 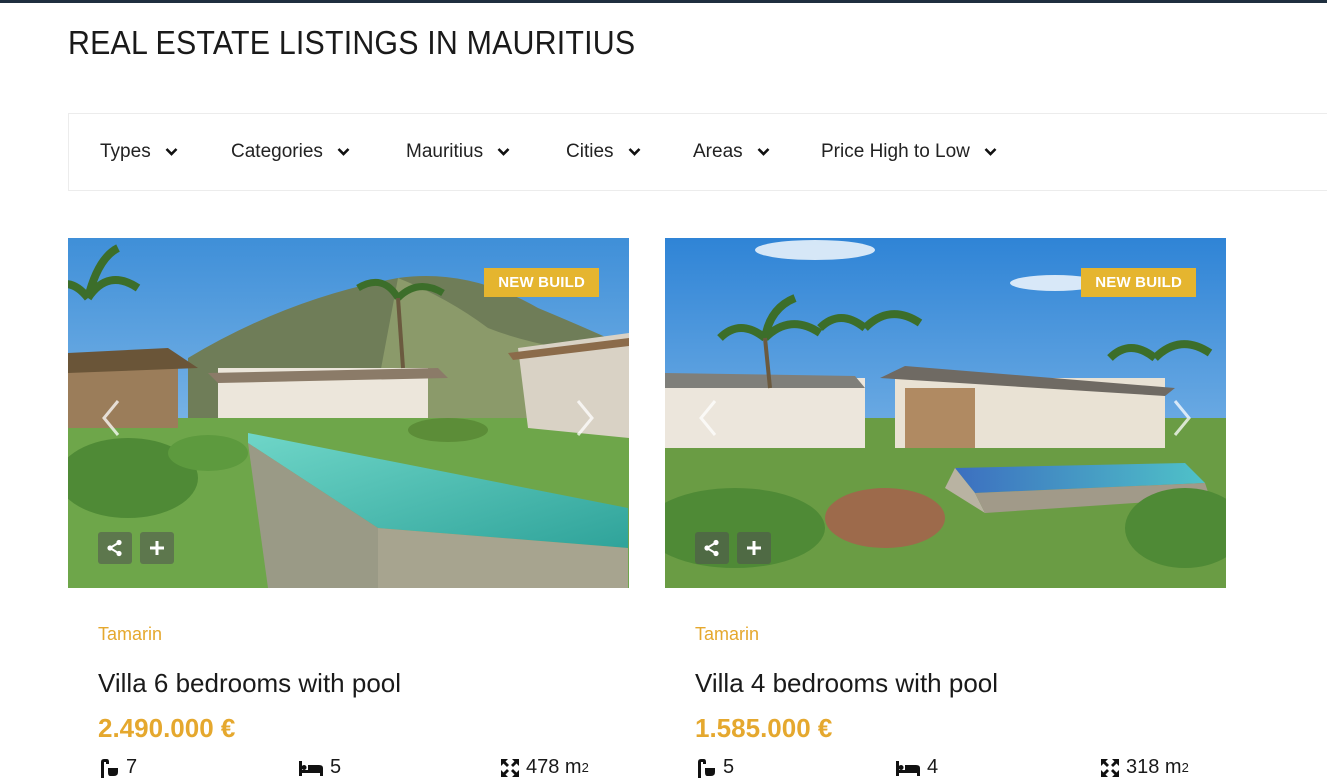 What do you see at coordinates (336, 767) in the screenshot?
I see `bedrooms-value: 5` at bounding box center [336, 767].